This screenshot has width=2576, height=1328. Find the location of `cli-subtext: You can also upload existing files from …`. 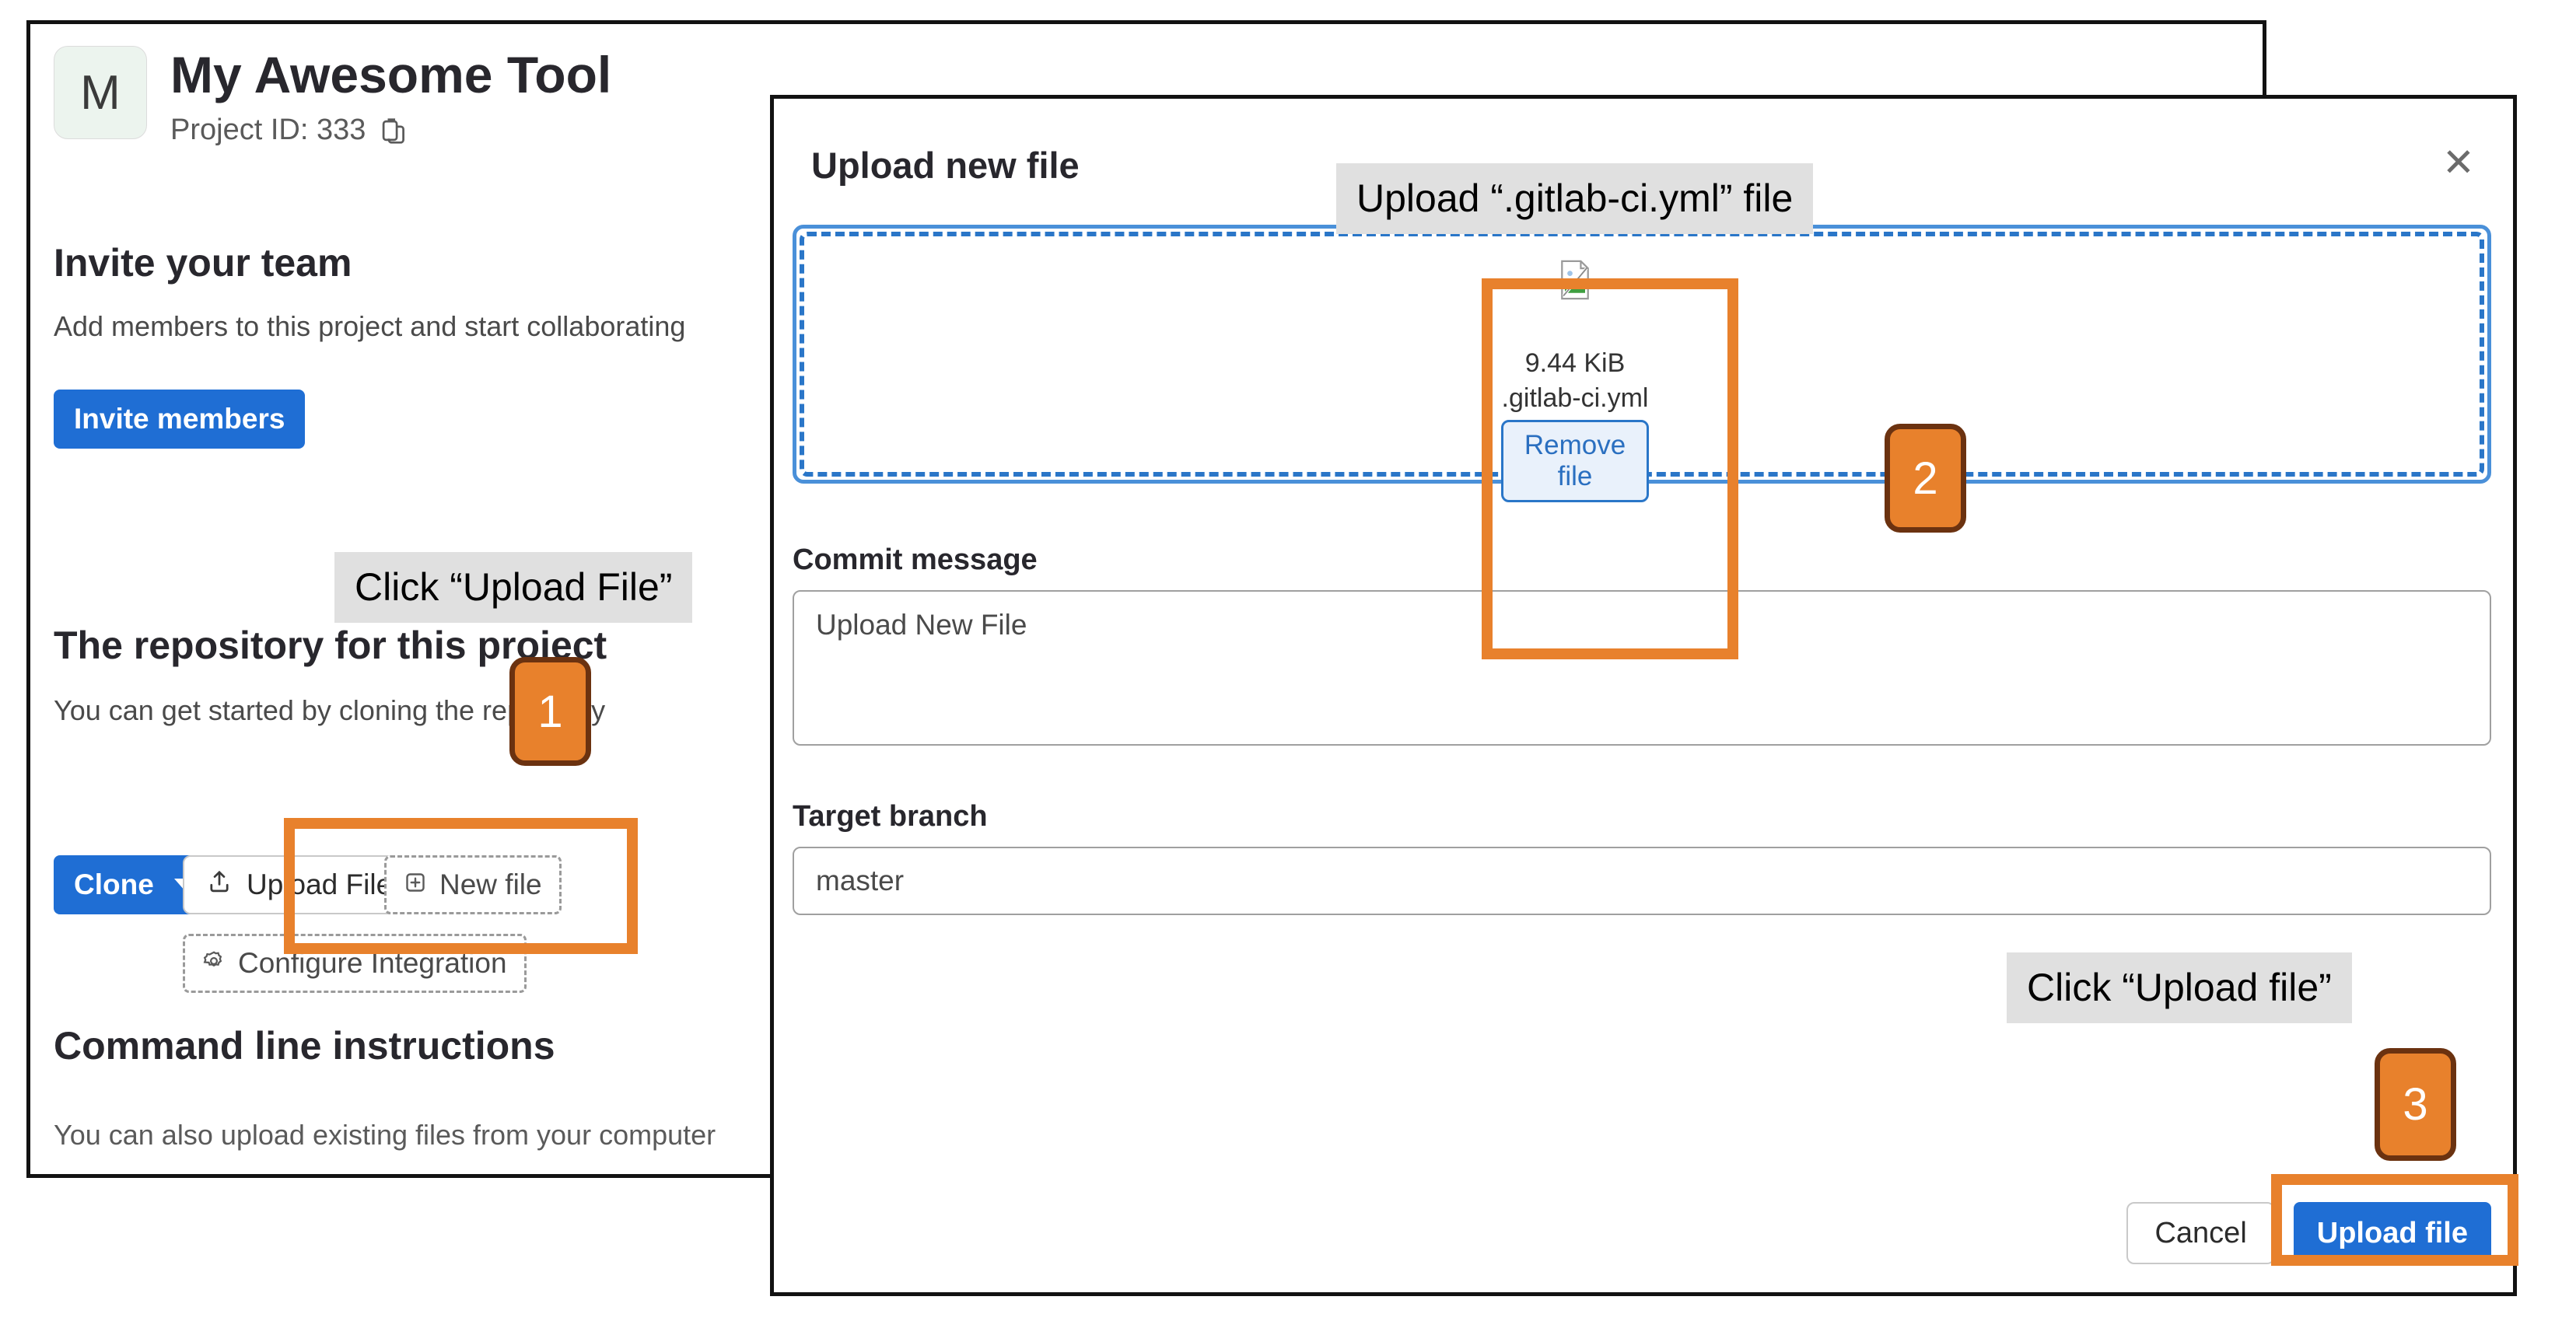

cli-subtext: You can also upload existing files from … is located at coordinates (385, 1135).